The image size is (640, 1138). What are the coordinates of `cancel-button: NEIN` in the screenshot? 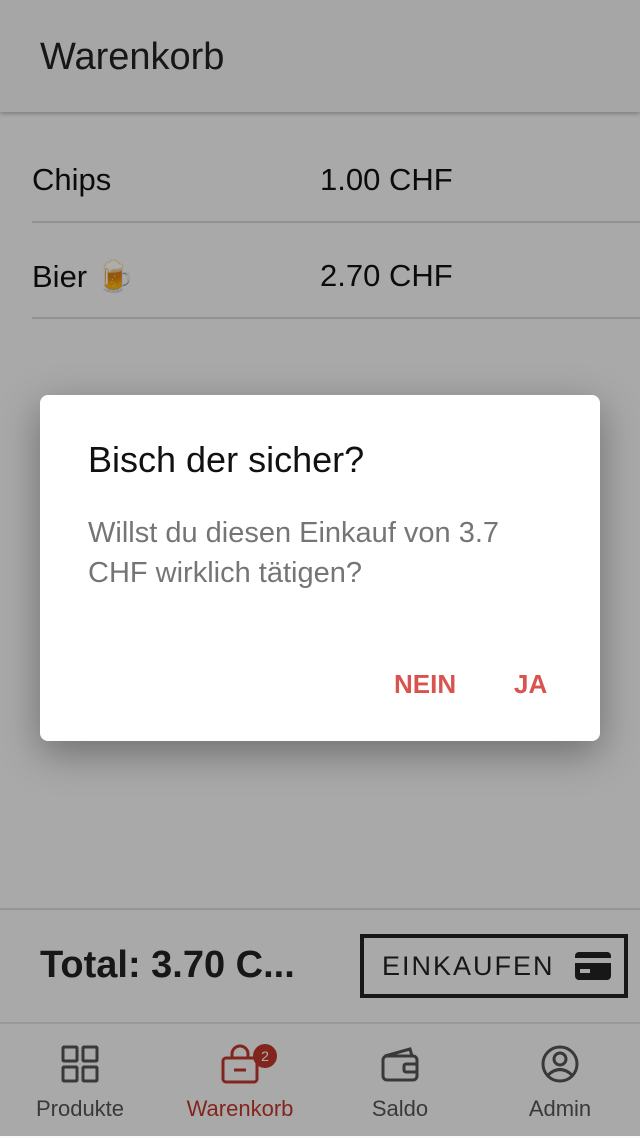 It's located at (425, 684).